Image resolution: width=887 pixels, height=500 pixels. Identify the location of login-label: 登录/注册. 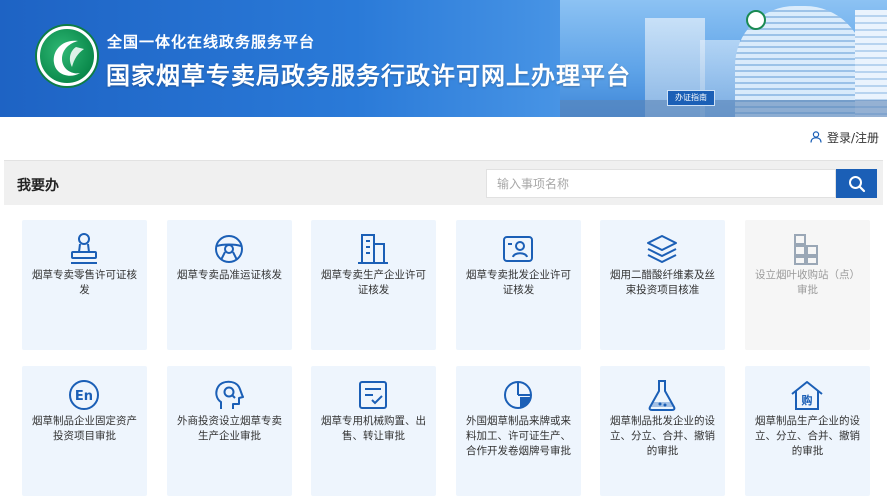
(853, 137).